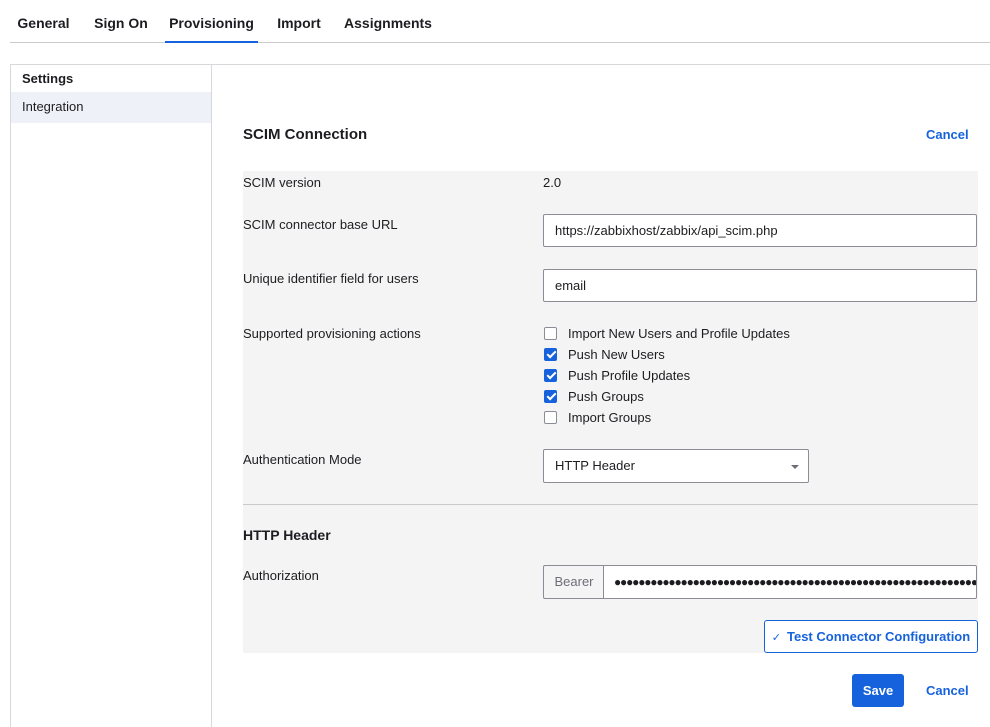 This screenshot has height=727, width=990. I want to click on auth-mode-select: HTTP Header, so click(676, 466).